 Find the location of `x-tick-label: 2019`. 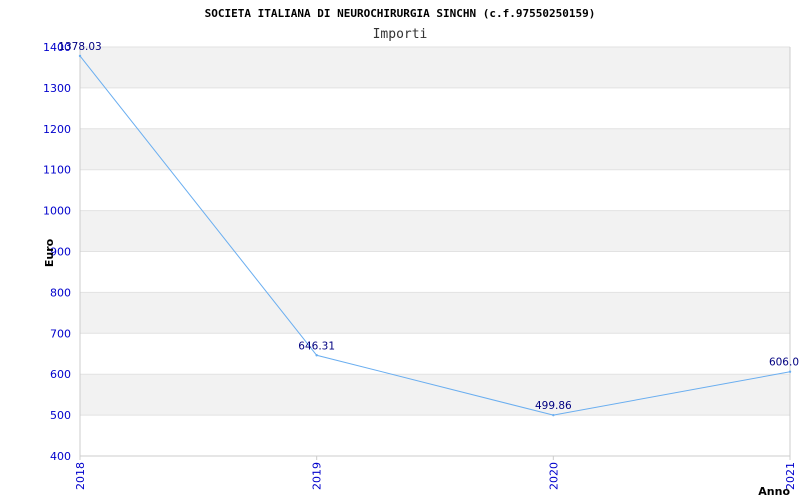

x-tick-label: 2019 is located at coordinates (317, 476).